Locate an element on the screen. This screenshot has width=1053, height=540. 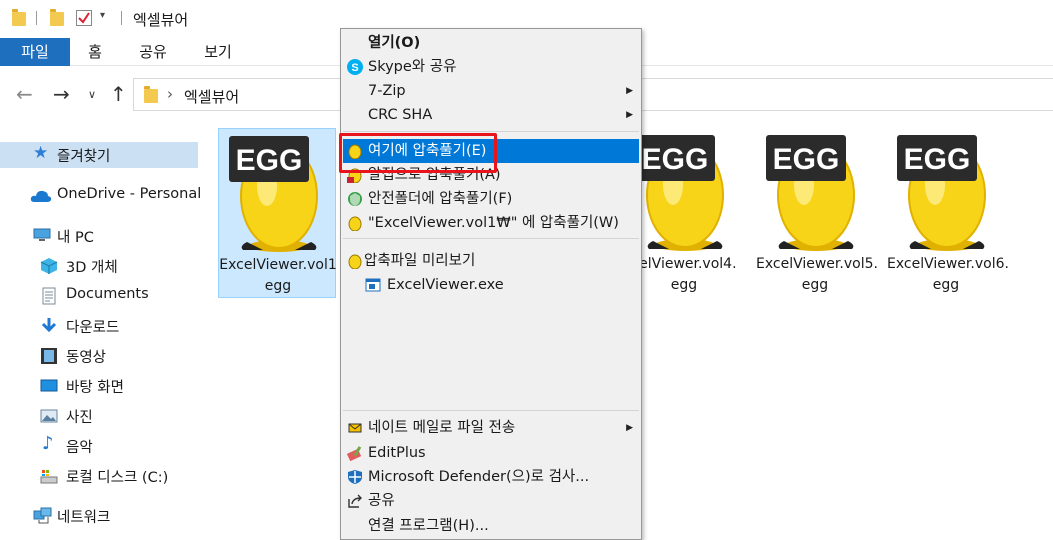
skype-icon: S is located at coordinates (355, 67).